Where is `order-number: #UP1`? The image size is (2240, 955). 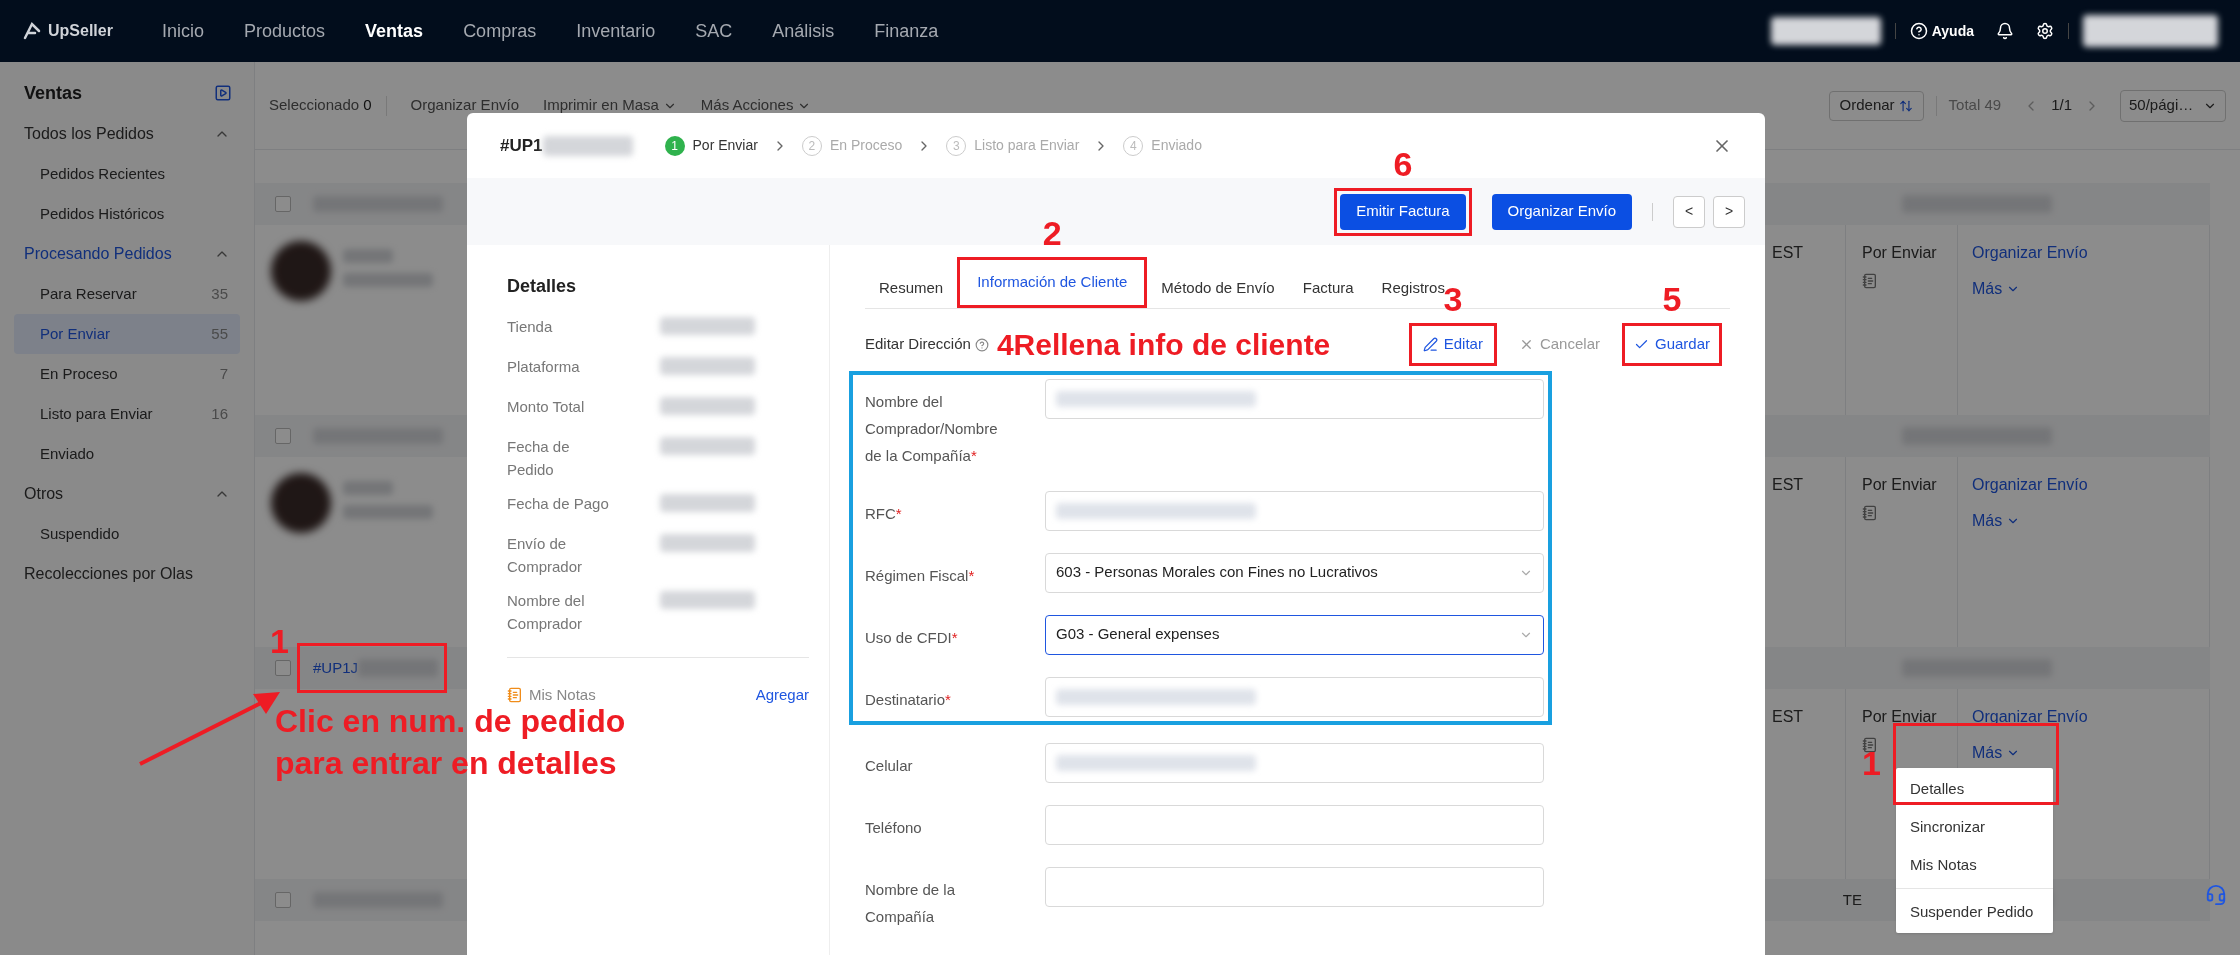
order-number: #UP1 is located at coordinates (521, 145).